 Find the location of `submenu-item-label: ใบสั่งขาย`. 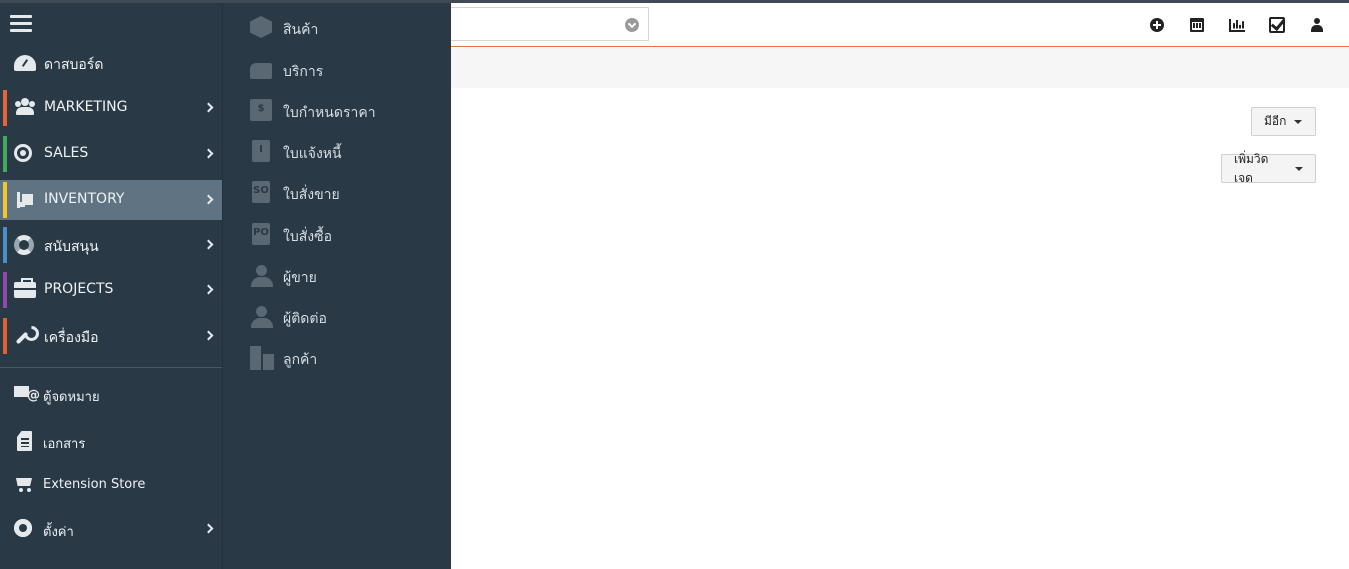

submenu-item-label: ใบสั่งขาย is located at coordinates (311, 195).